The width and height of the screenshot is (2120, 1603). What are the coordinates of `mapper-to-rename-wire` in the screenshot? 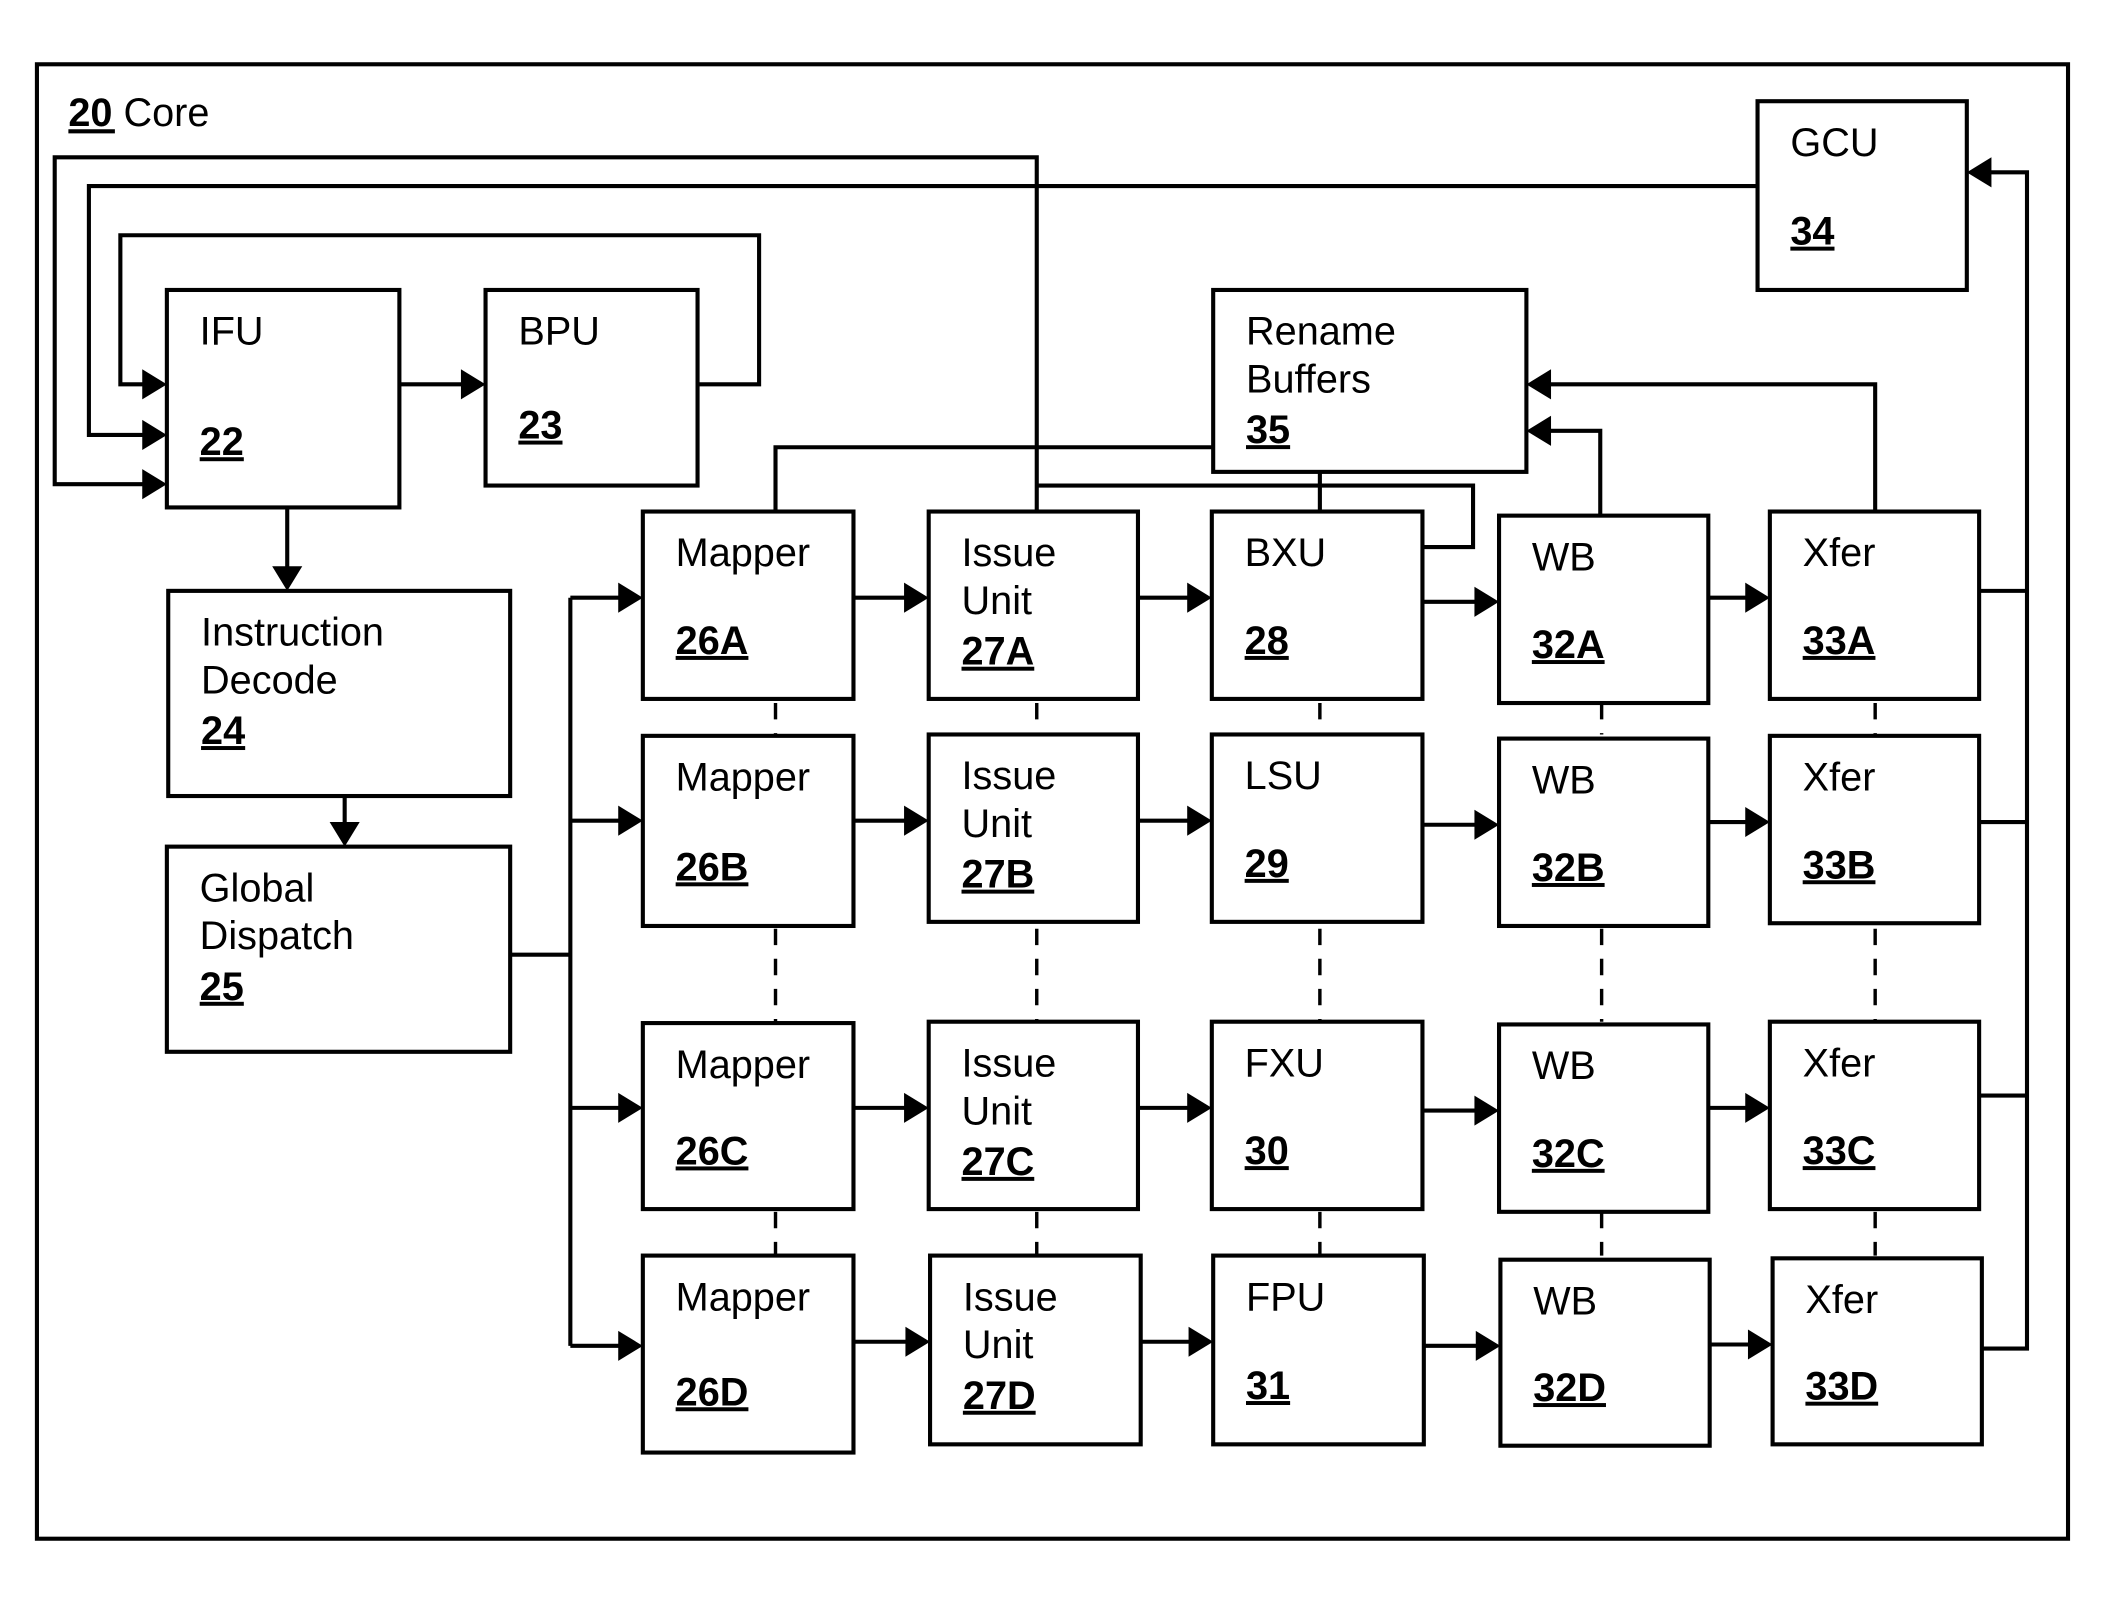 It's located at (993, 478).